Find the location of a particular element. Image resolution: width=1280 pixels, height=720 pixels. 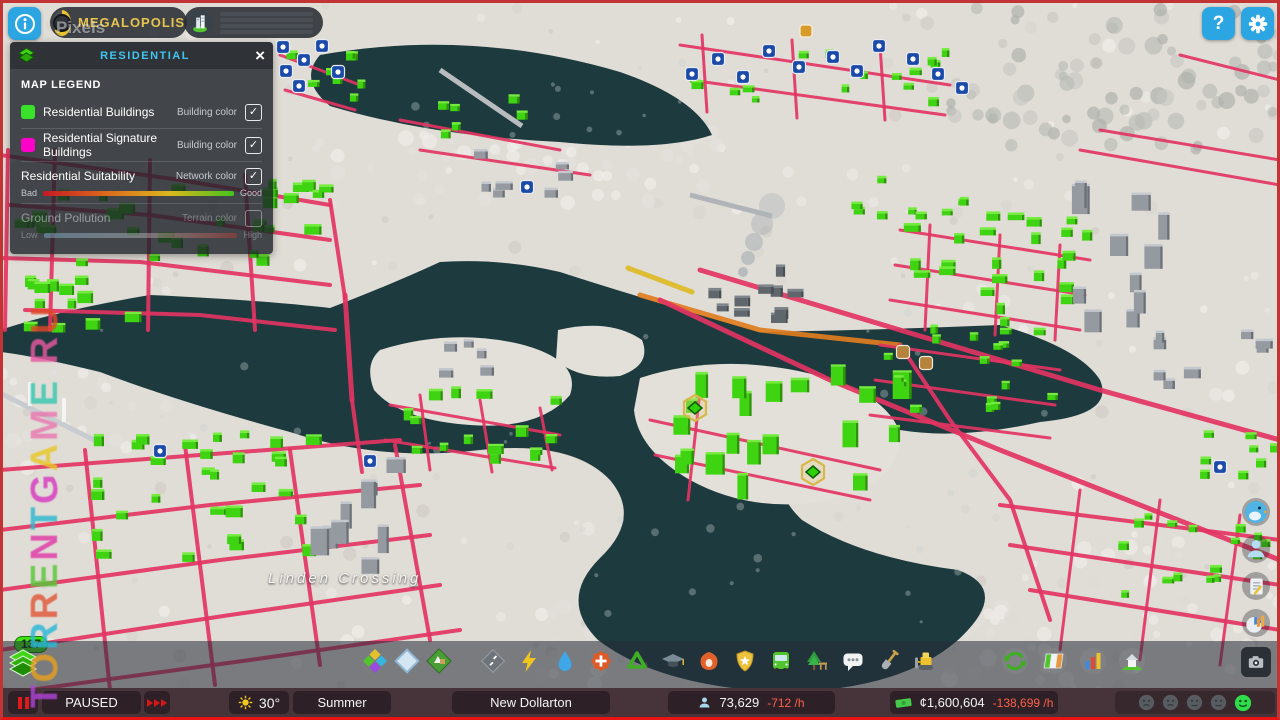

electricity-tool-icon is located at coordinates (529, 661).